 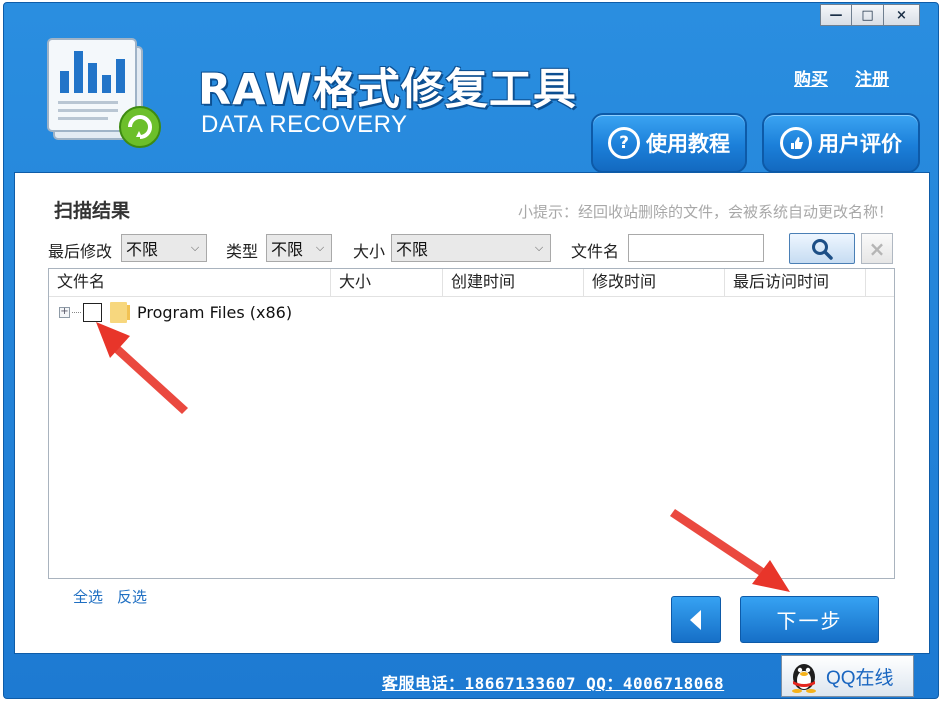 I want to click on tree-connector, so click(x=76, y=312).